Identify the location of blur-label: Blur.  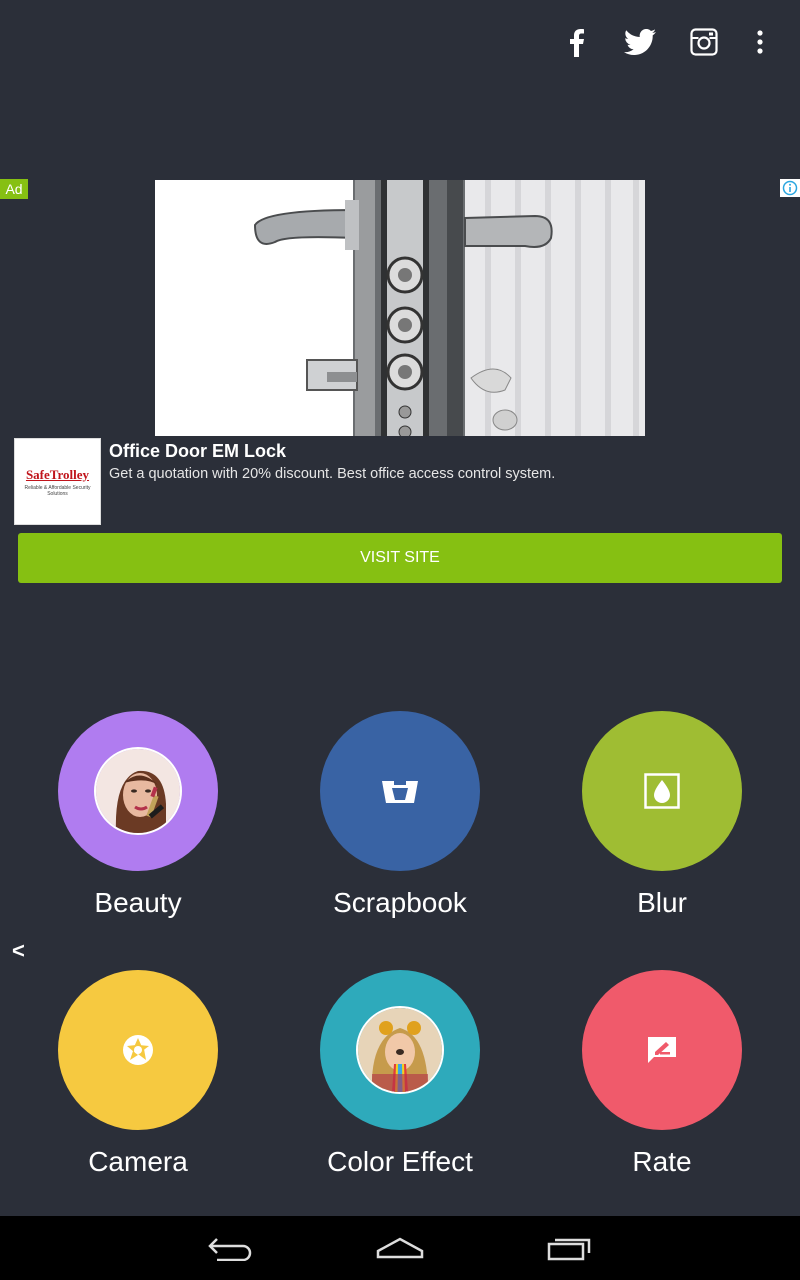
(662, 902).